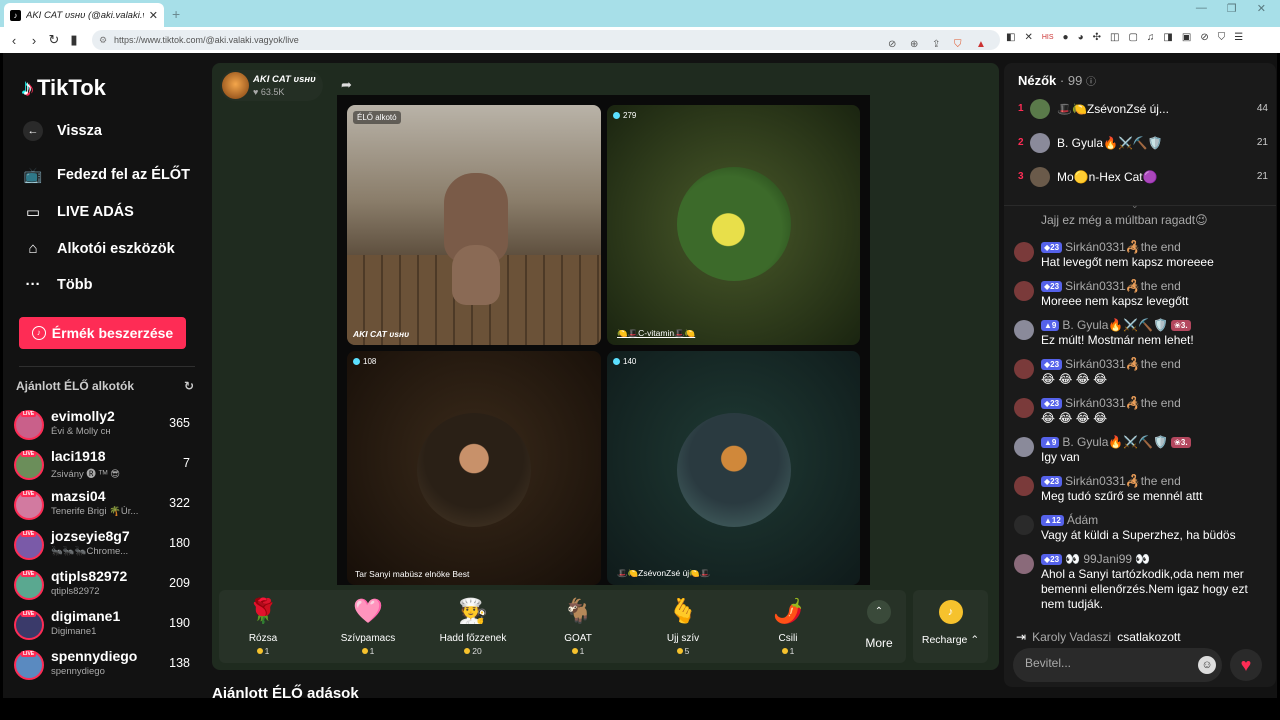 Image resolution: width=1280 pixels, height=720 pixels. What do you see at coordinates (62, 131) in the screenshot?
I see `back-button: ← Vissza` at bounding box center [62, 131].